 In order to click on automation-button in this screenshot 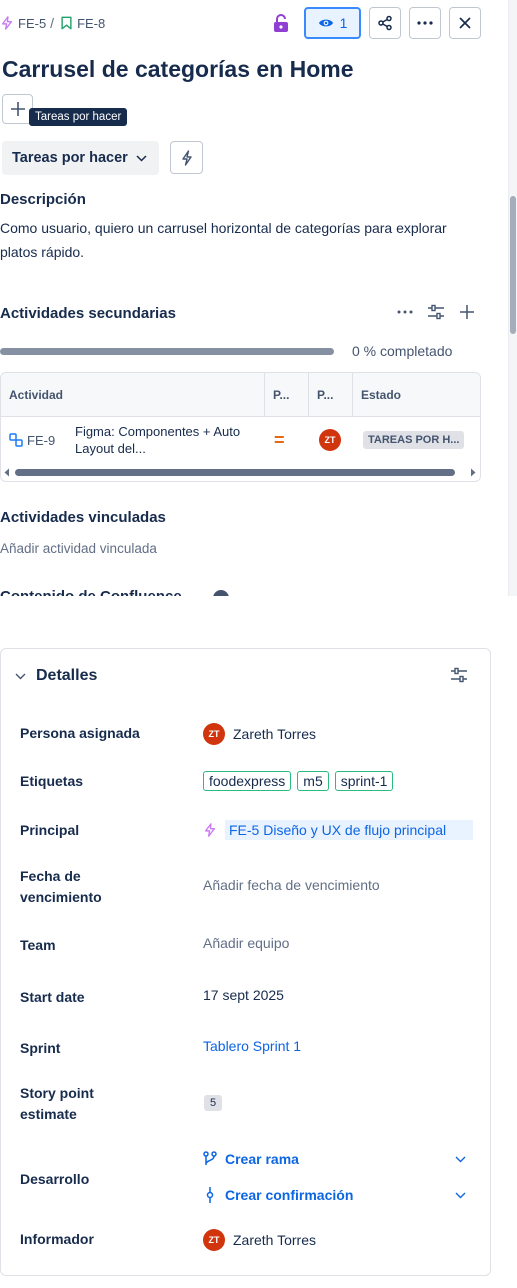, I will do `click(186, 157)`.